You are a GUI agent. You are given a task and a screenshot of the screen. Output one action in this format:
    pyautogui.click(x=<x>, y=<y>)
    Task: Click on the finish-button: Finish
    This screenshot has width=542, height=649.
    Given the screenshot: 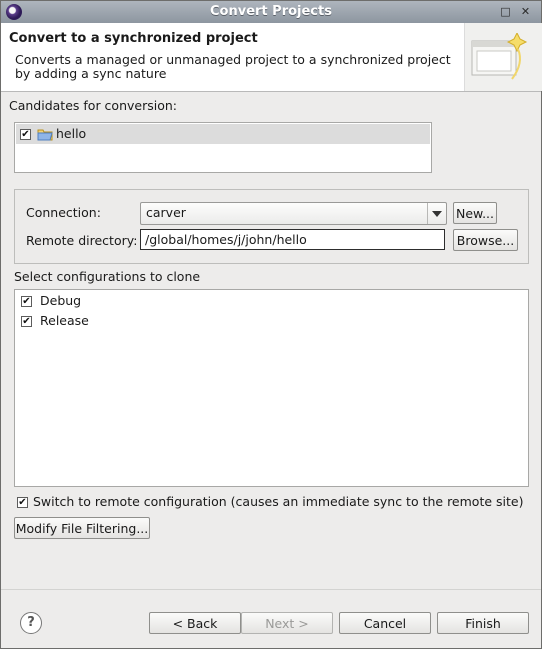 What is the action you would take?
    pyautogui.click(x=483, y=623)
    